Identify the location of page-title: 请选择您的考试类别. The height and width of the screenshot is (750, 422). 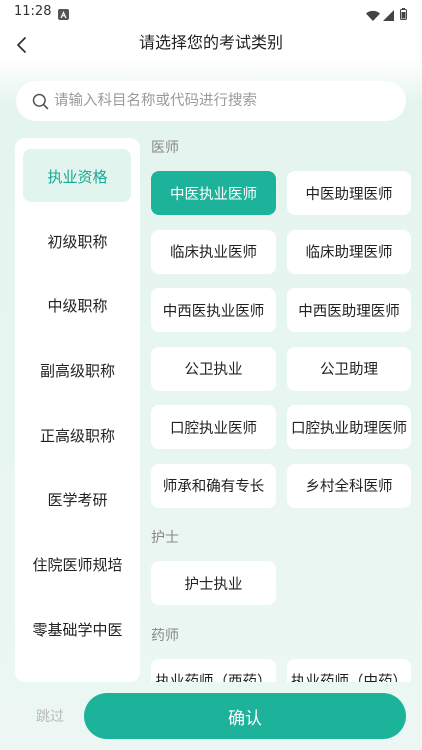
(210, 42).